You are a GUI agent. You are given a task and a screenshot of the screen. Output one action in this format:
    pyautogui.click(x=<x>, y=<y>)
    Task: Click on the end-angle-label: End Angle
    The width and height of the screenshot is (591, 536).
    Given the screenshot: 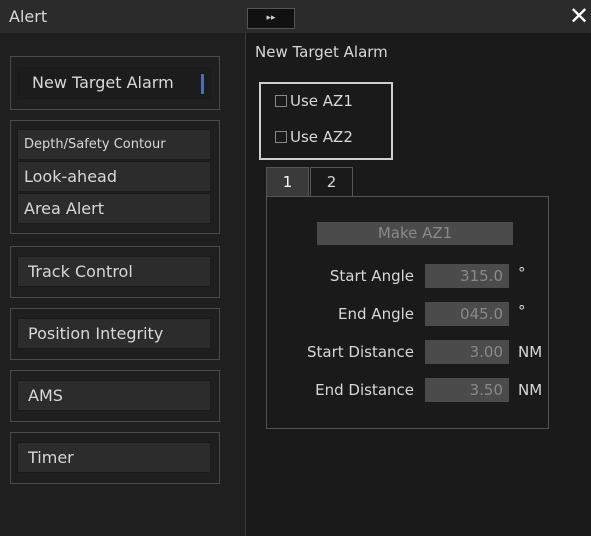 What is the action you would take?
    pyautogui.click(x=376, y=314)
    